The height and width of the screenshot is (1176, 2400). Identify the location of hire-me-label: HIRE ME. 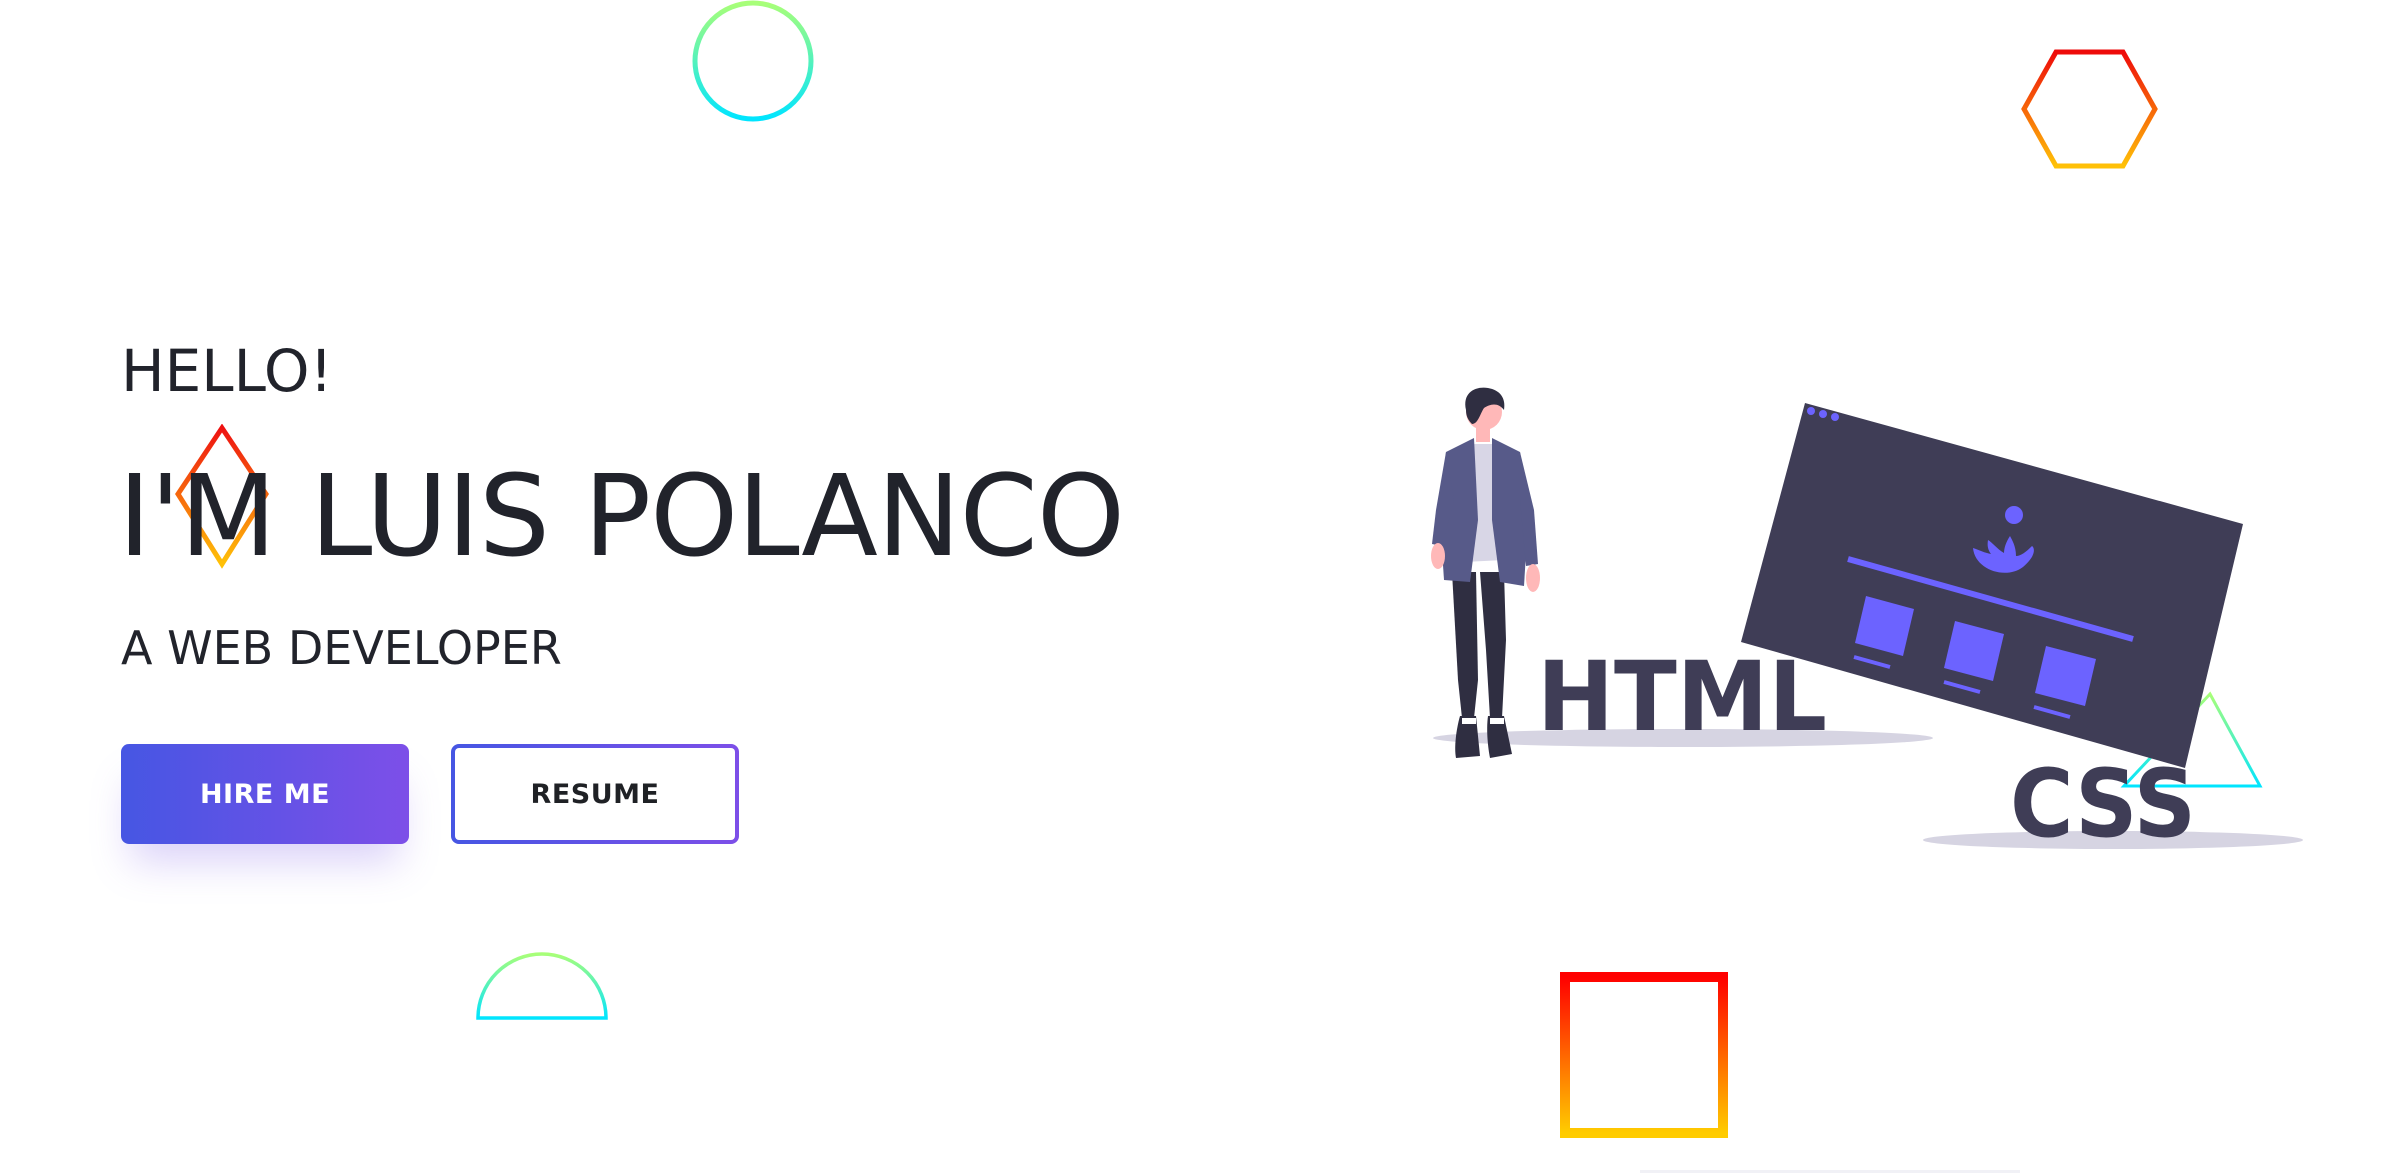
(265, 794).